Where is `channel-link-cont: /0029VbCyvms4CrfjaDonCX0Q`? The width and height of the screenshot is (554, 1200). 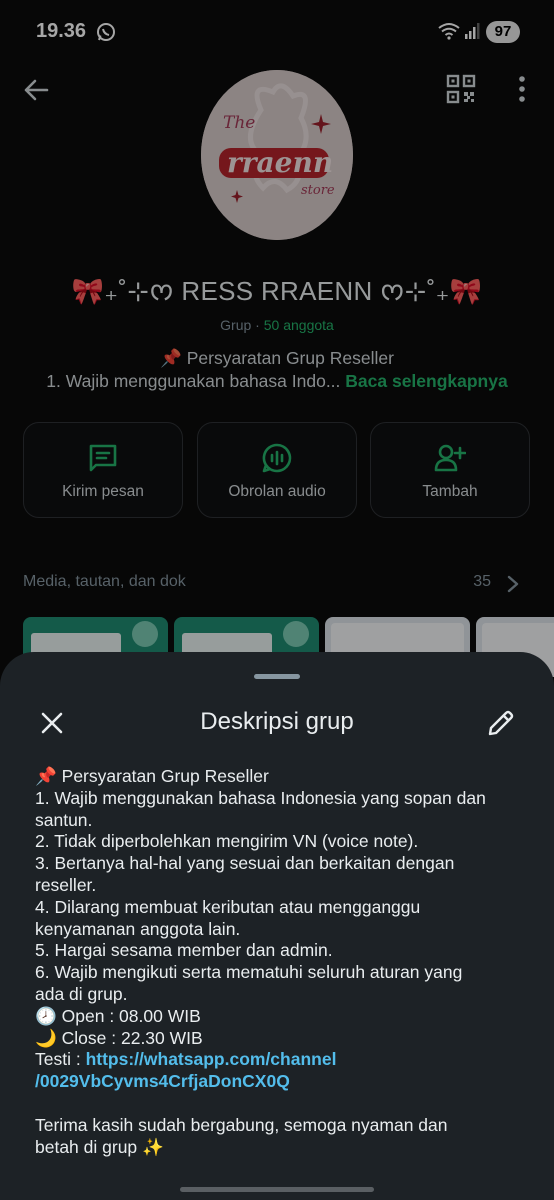 channel-link-cont: /0029VbCyvms4CrfjaDonCX0Q is located at coordinates (162, 1081).